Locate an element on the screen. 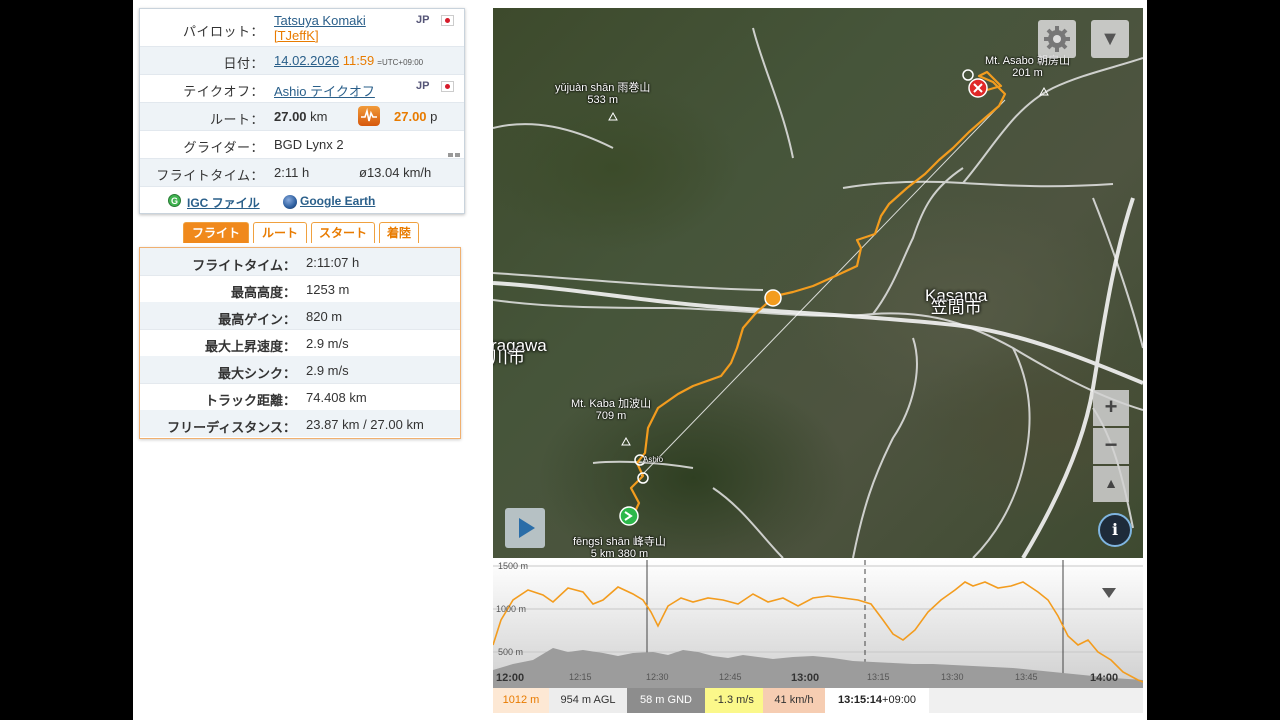  stat-row: 最高高度： 1253 m is located at coordinates (300, 289).